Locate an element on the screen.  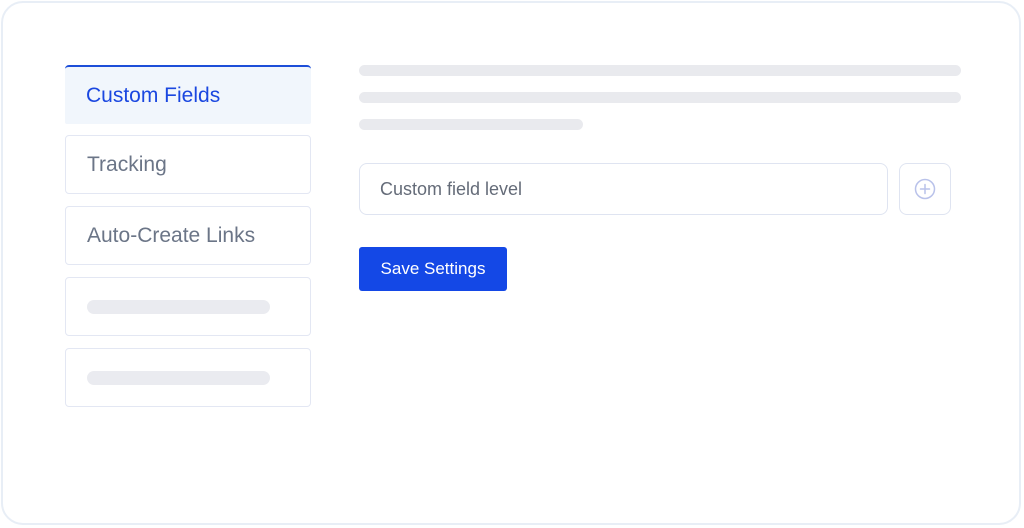
save-settings-button: Save Settings is located at coordinates (433, 269).